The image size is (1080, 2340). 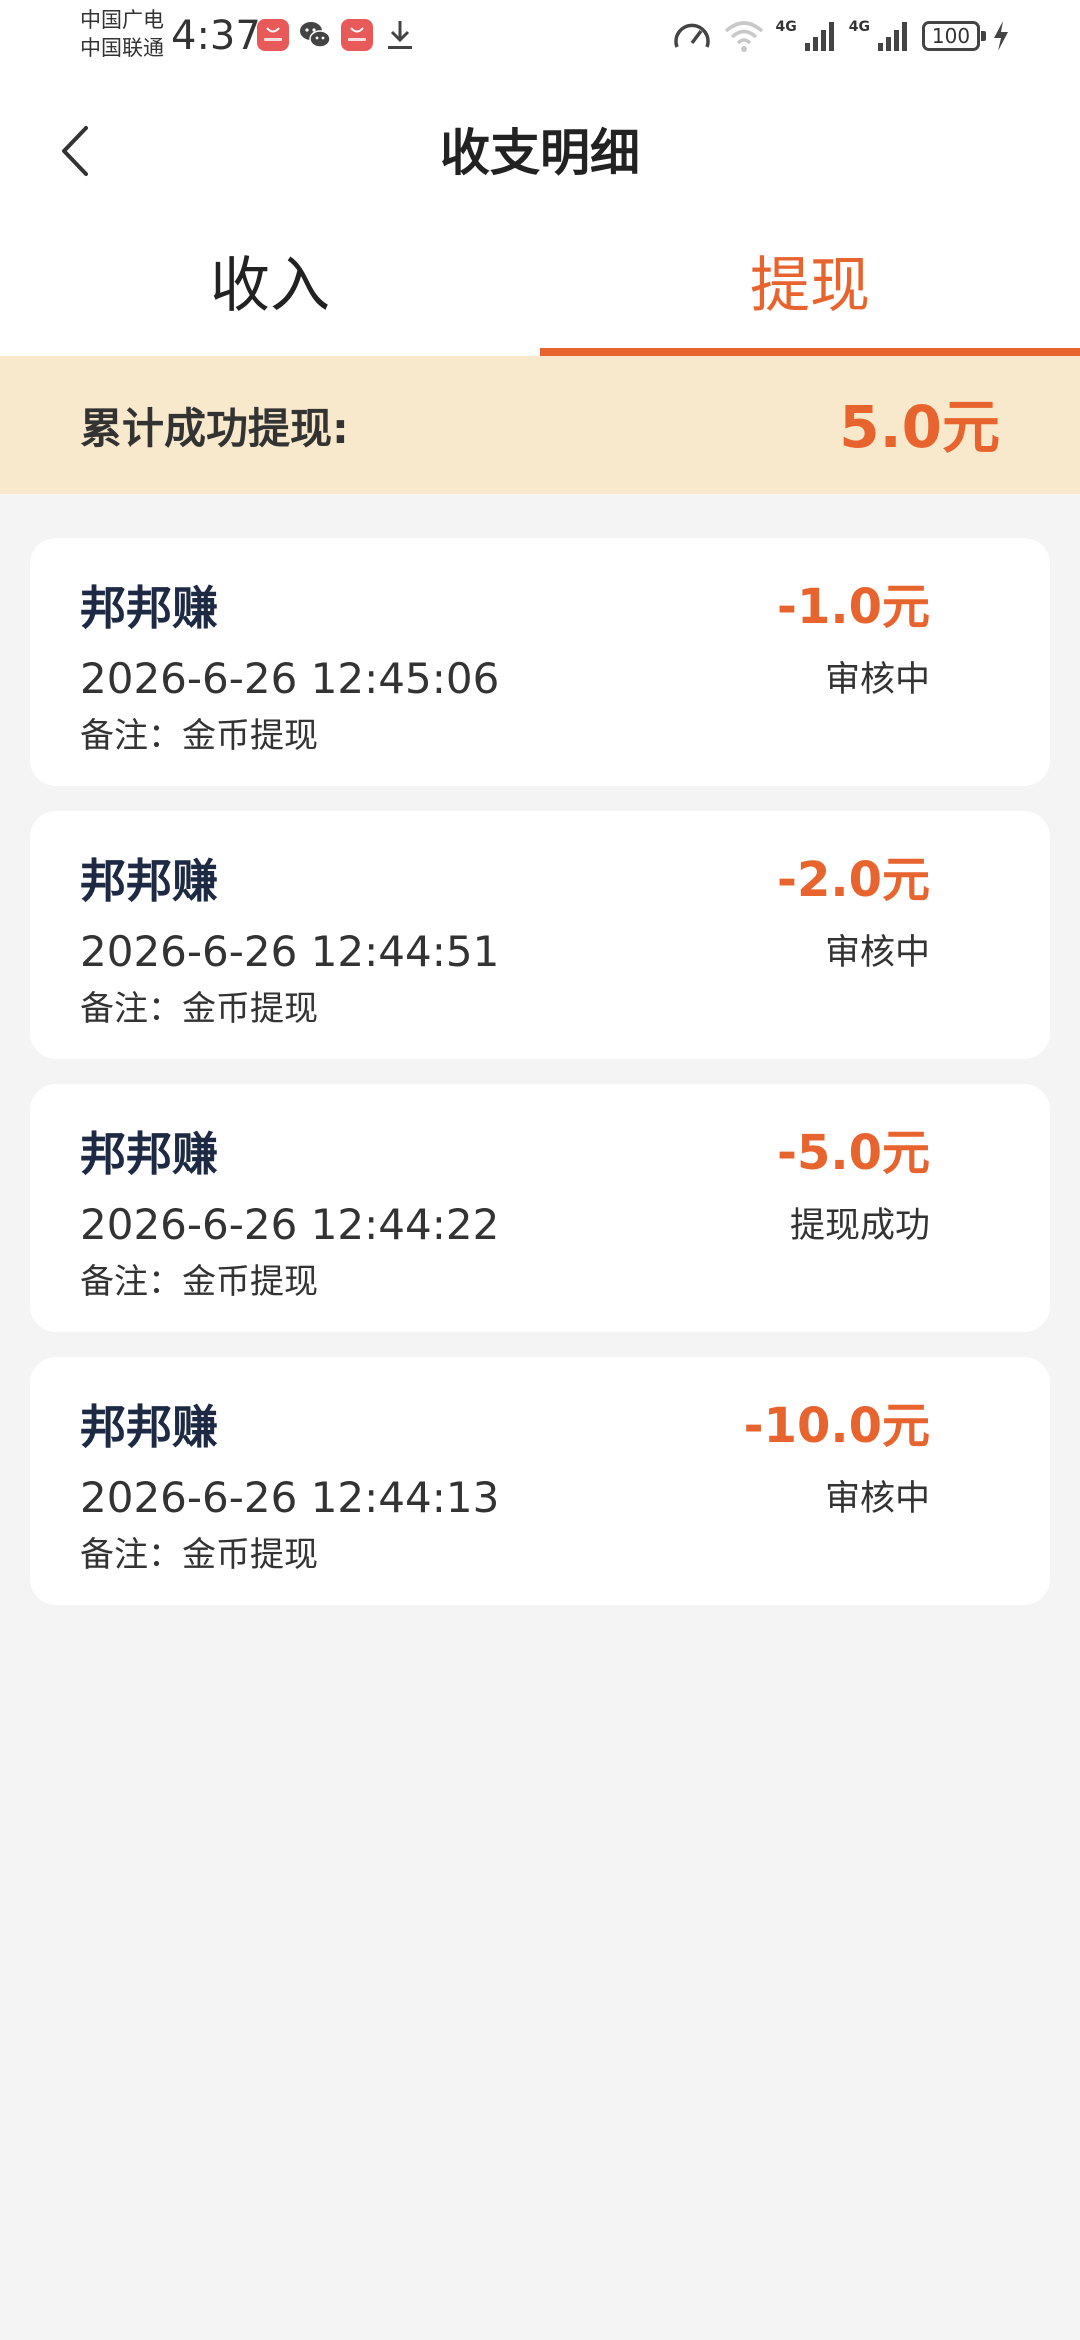 What do you see at coordinates (859, 1226) in the screenshot?
I see `record-status: 提现成功` at bounding box center [859, 1226].